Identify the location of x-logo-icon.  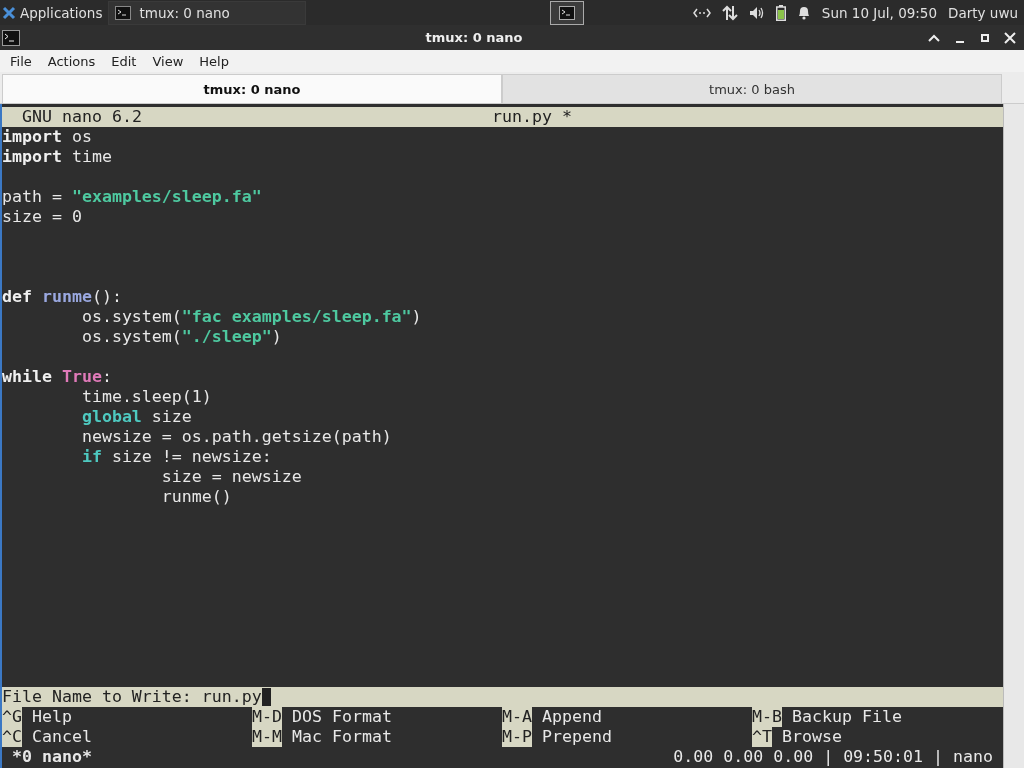
(9, 12).